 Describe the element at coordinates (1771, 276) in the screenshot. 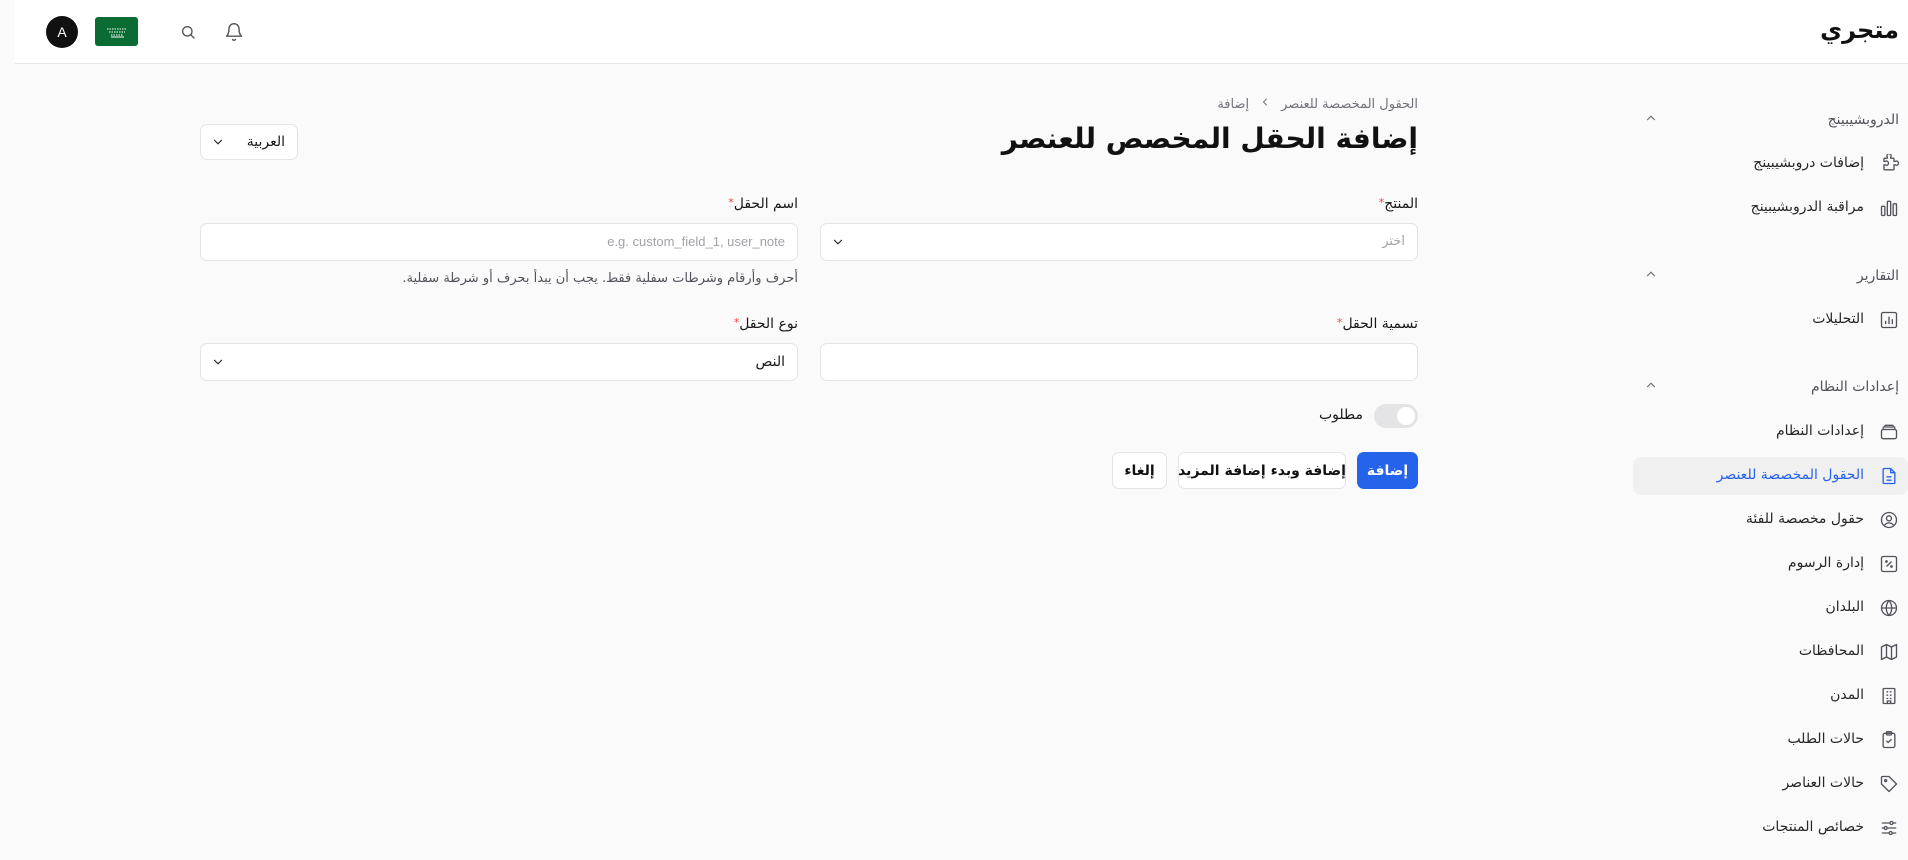

I see `sidebar-group-reports: التقارير` at that location.